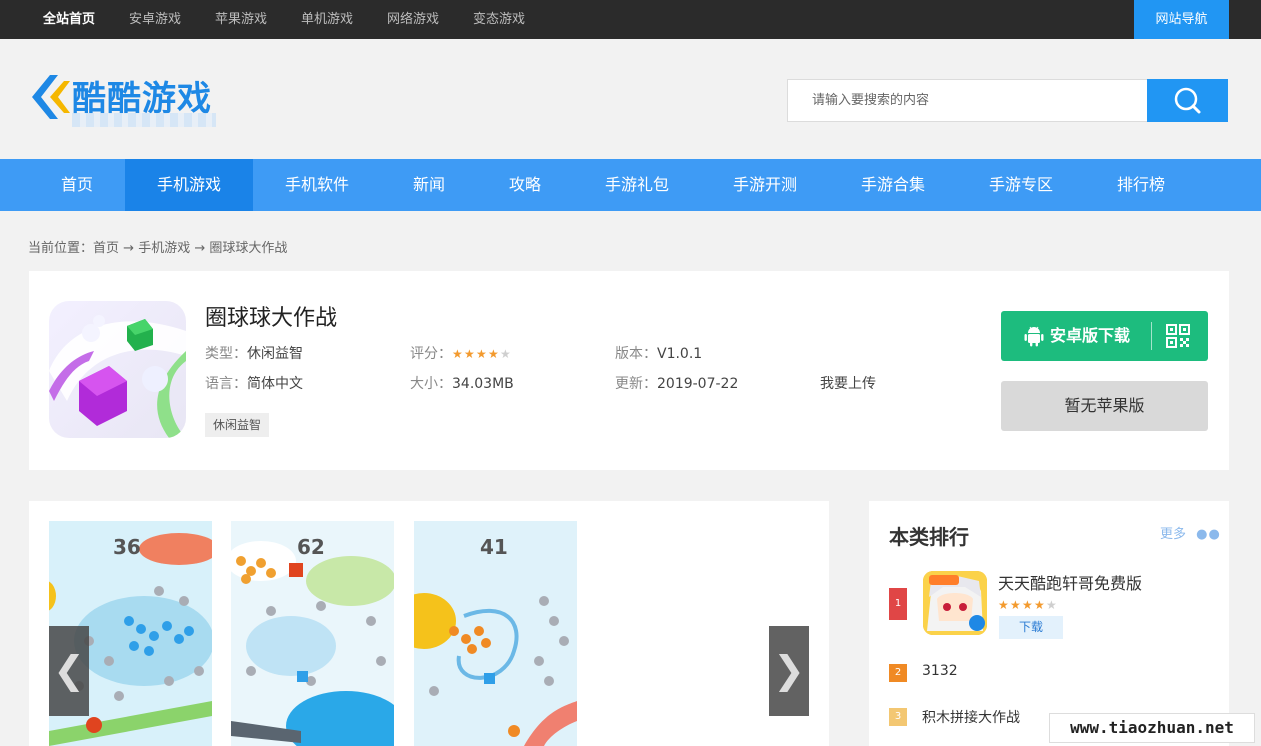 The width and height of the screenshot is (1261, 746). I want to click on size-value: 34.03MB, so click(483, 384).